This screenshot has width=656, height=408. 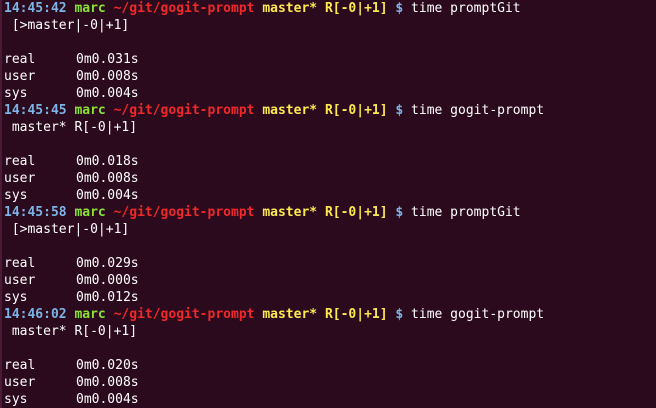 I want to click on prompt-time: 14:45:45, so click(x=35, y=110).